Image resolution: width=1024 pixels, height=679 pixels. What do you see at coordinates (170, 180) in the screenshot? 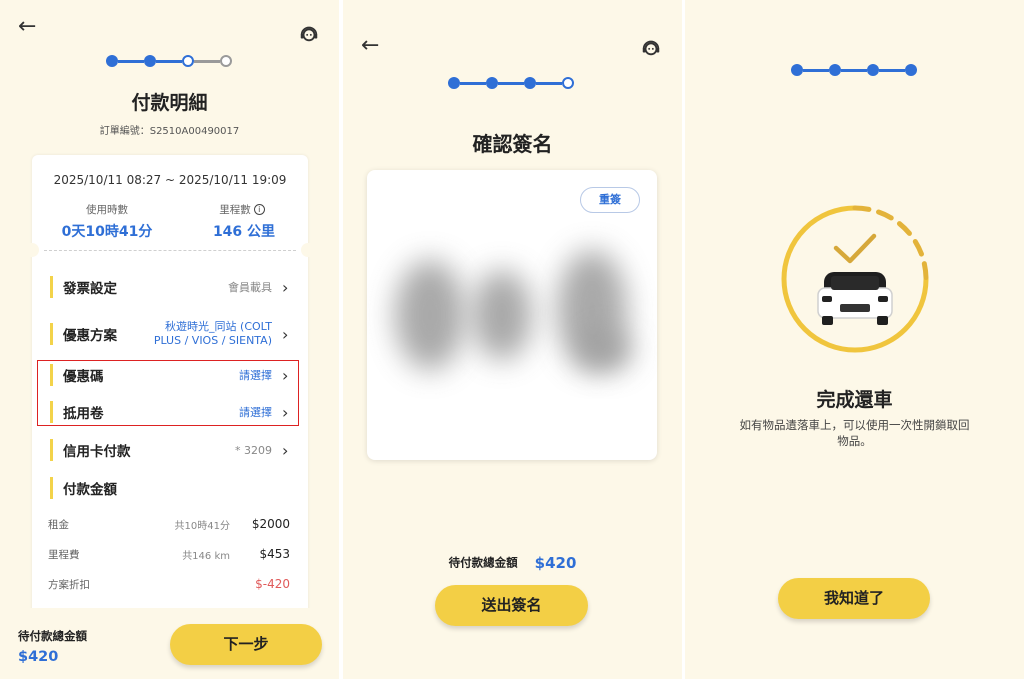
I see `date-range: 2025/10/11 08:27 ~ 2025/10/11 19:09` at bounding box center [170, 180].